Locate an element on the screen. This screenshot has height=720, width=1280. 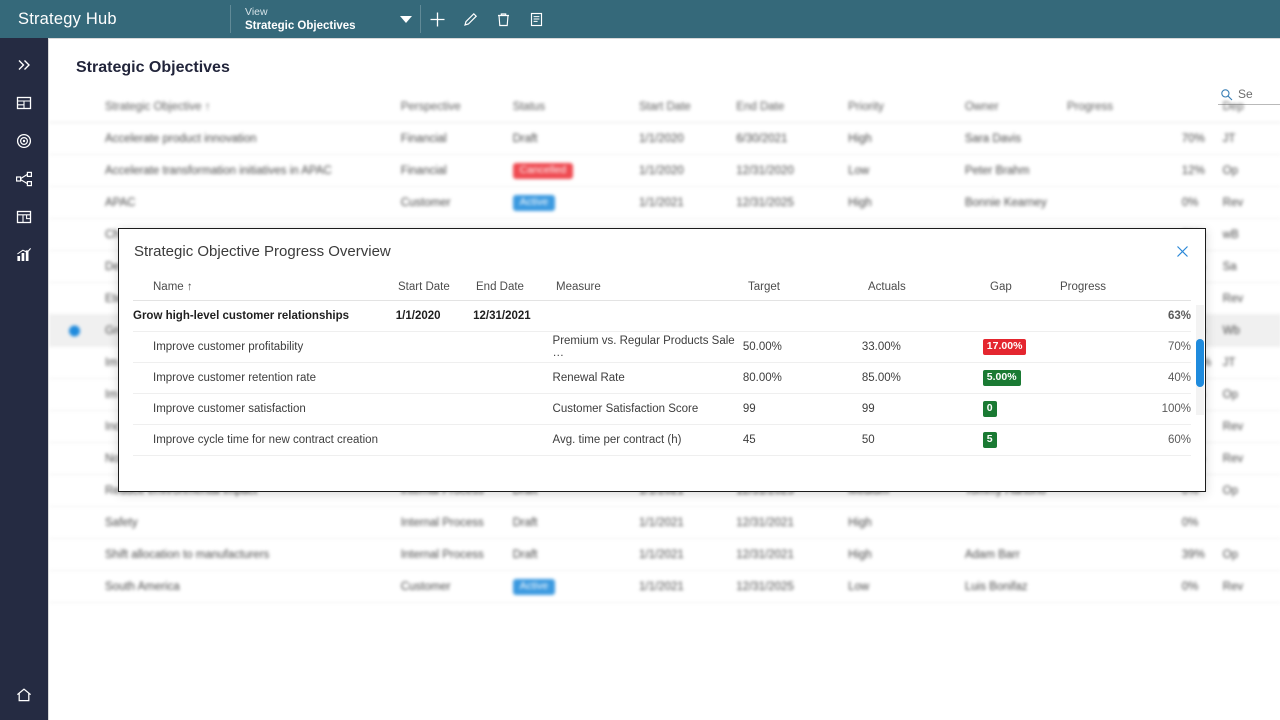
cell-name: Improve customer satisfaction is located at coordinates (229, 409).